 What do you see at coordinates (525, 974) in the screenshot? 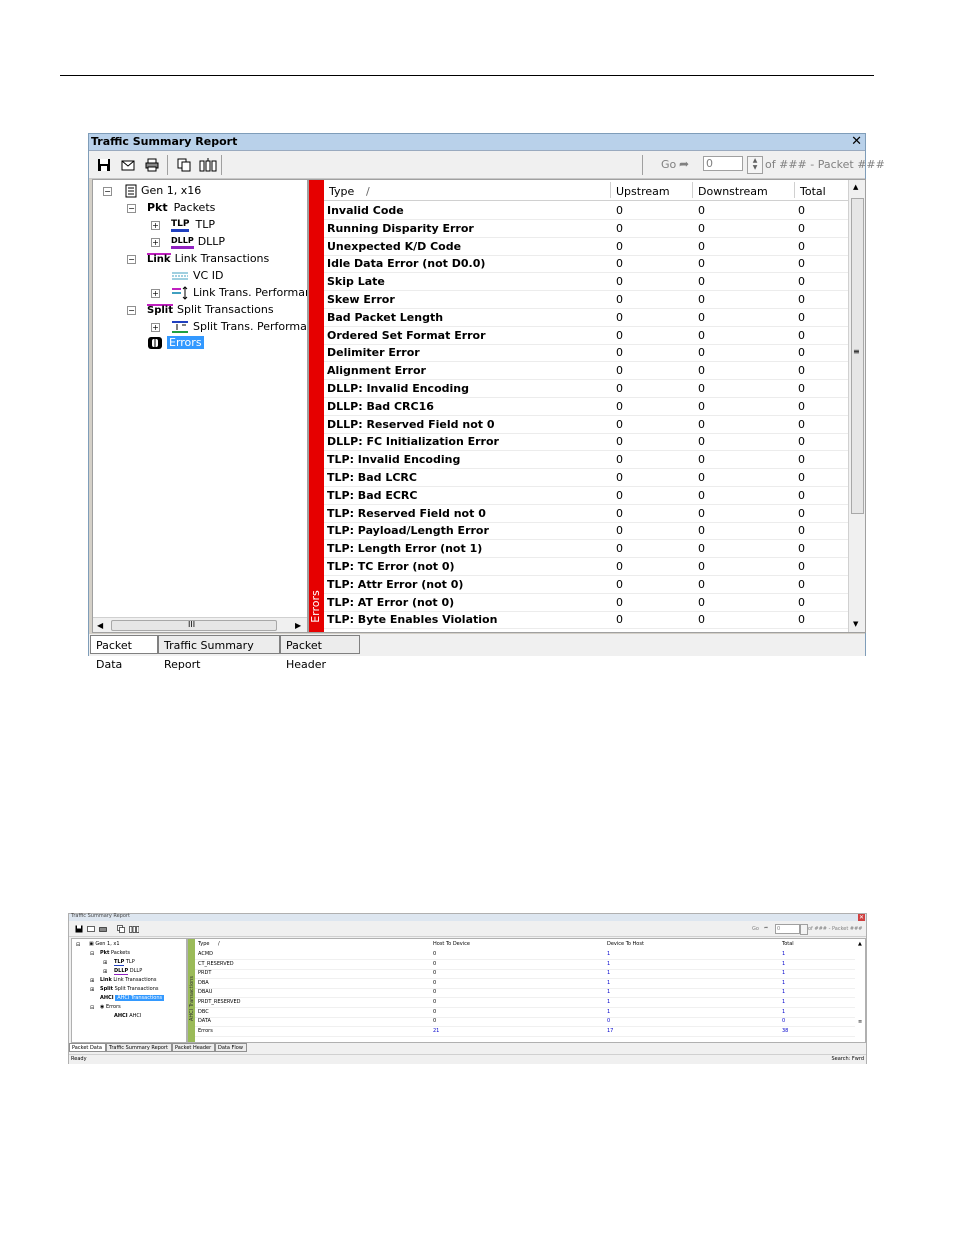
I see `table-row: PRDT 0 1 1` at bounding box center [525, 974].